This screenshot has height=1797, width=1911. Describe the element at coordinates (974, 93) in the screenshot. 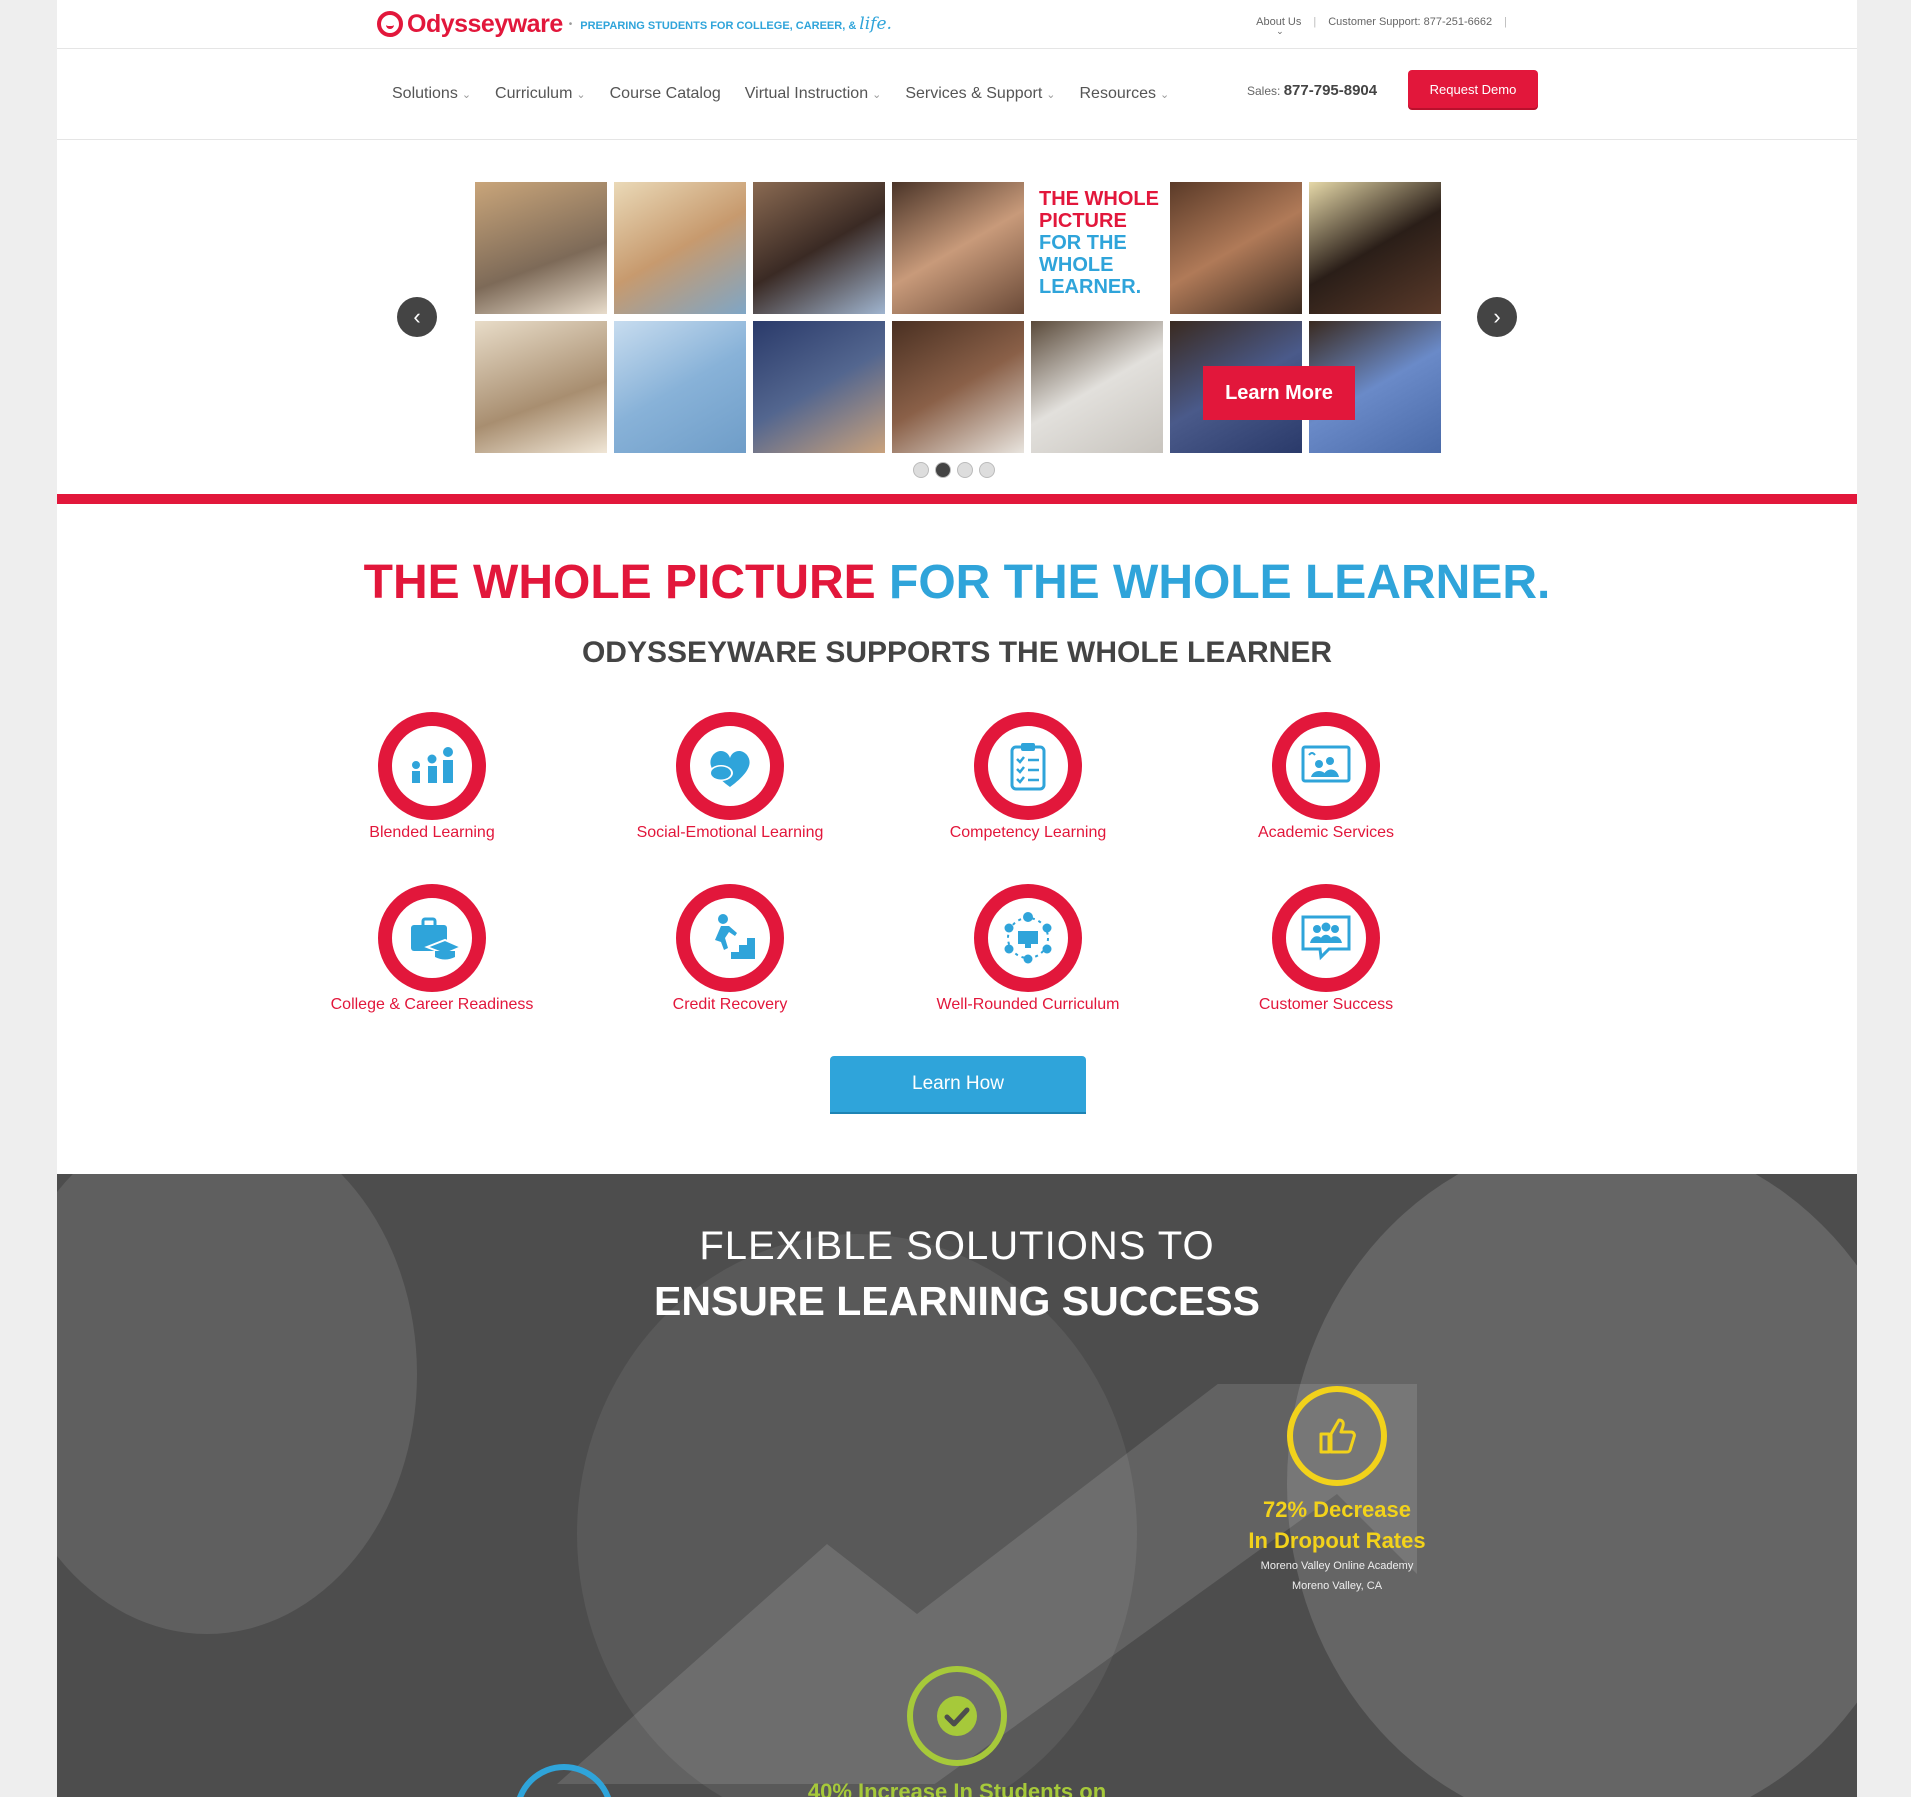

I see `nav-item-label: Services & Support` at that location.